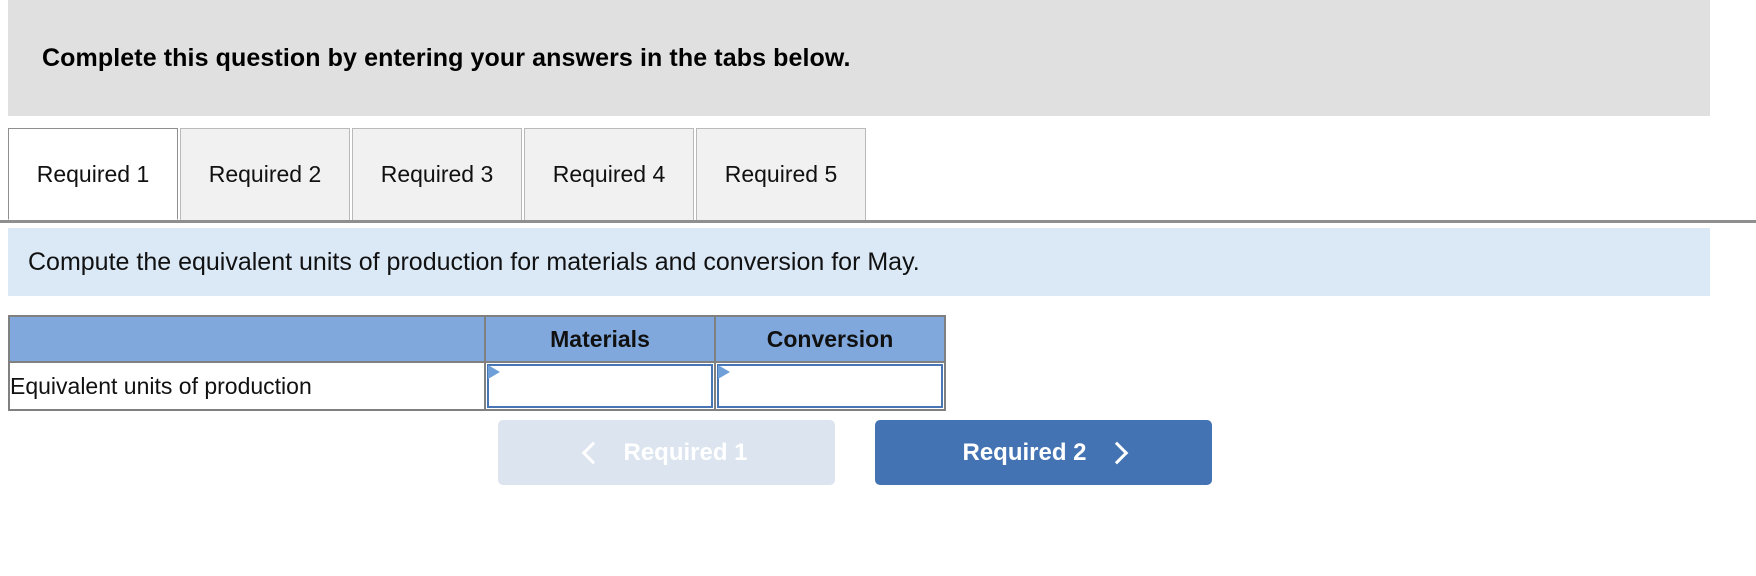  I want to click on tab-navigation-controls: Required 1 Required 2, so click(878, 455).